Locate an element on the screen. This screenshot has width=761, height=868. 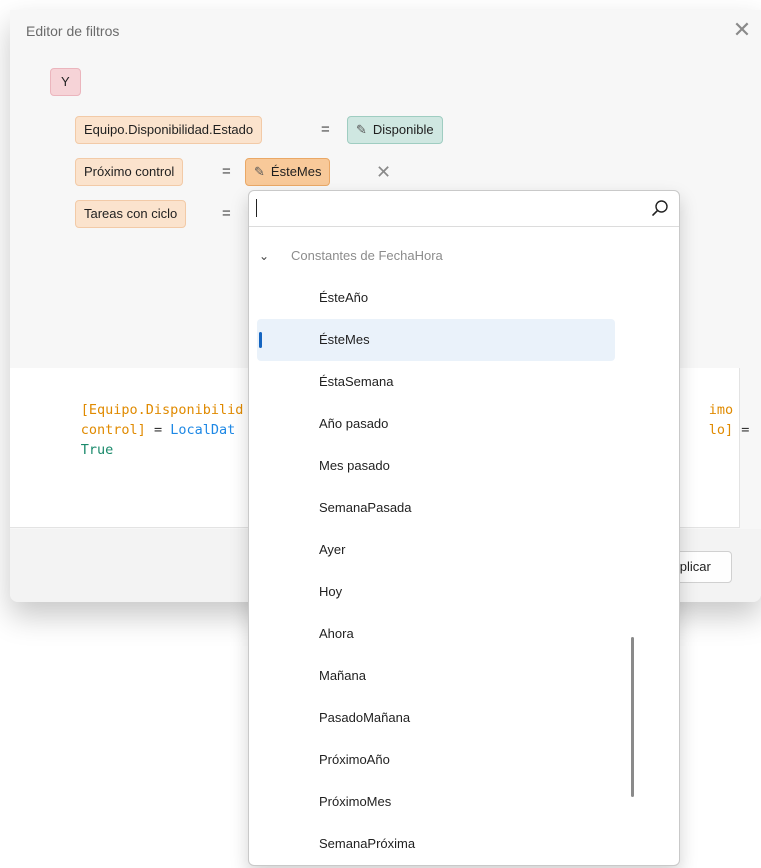
list-item: ÉstaSemana is located at coordinates (436, 382).